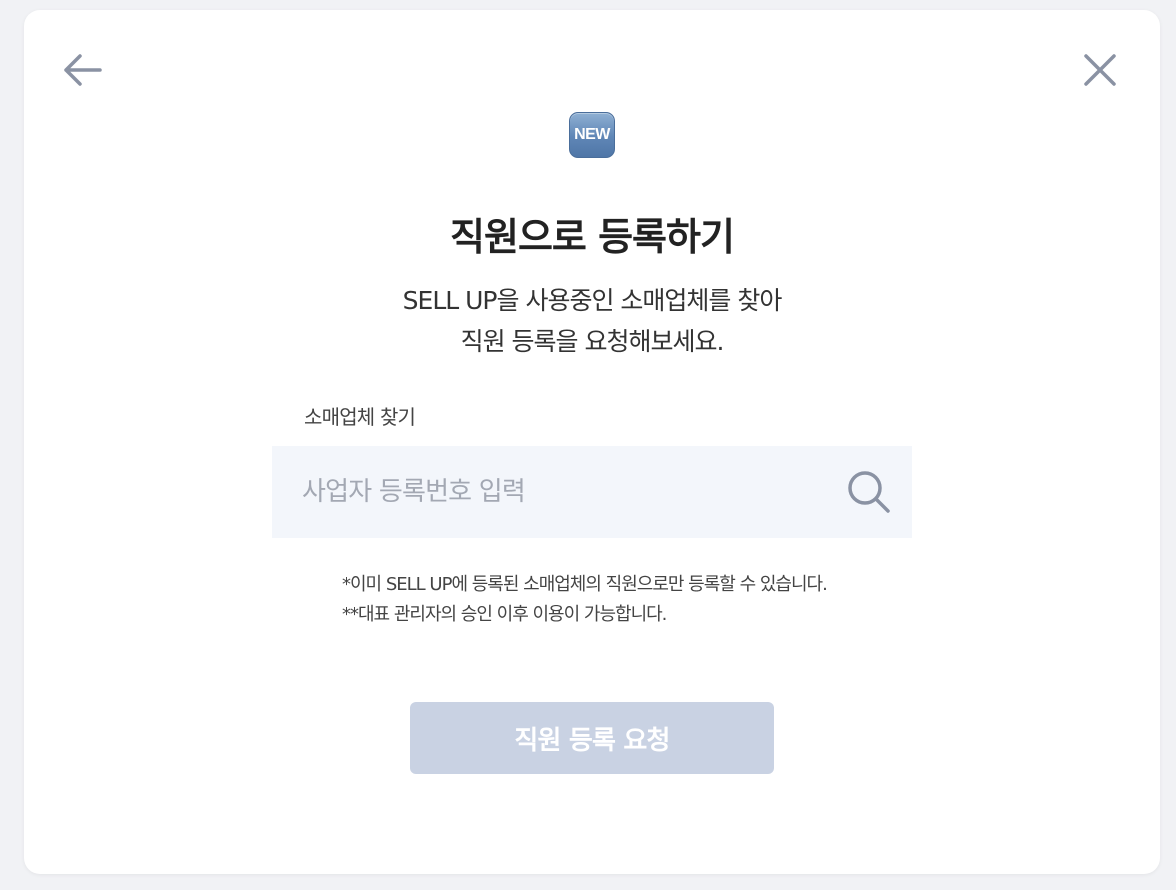 This screenshot has width=1176, height=890. I want to click on close-button, so click(1100, 70).